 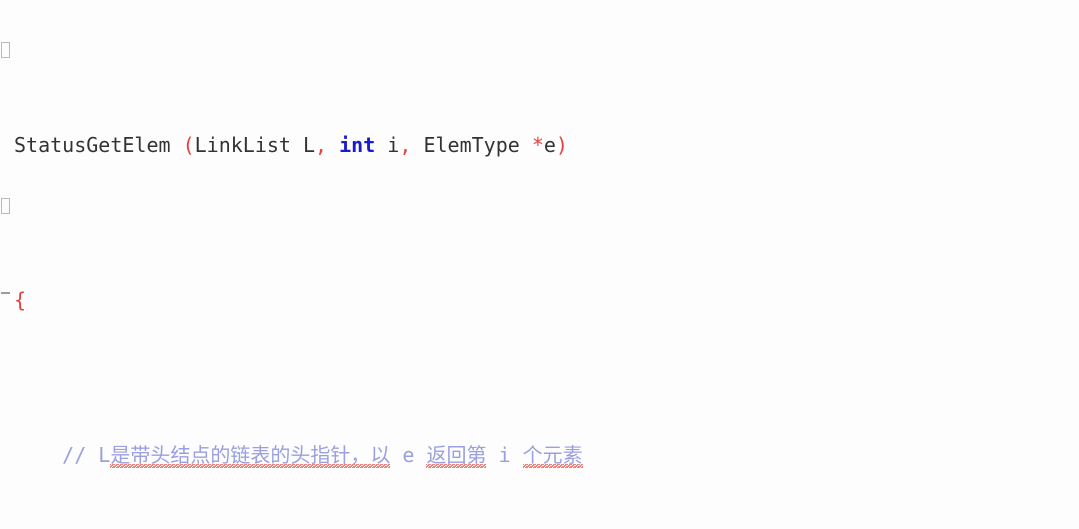 I want to click on param-name-3: e, so click(x=549, y=145).